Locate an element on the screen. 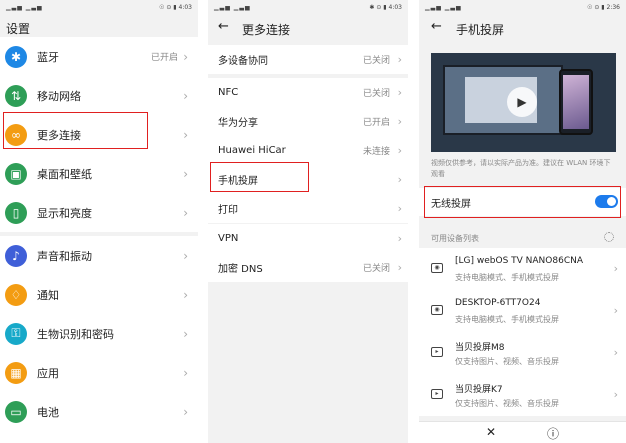 The image size is (626, 443). connection-group-1: 多设备协同 已关闭 › is located at coordinates (308, 59).